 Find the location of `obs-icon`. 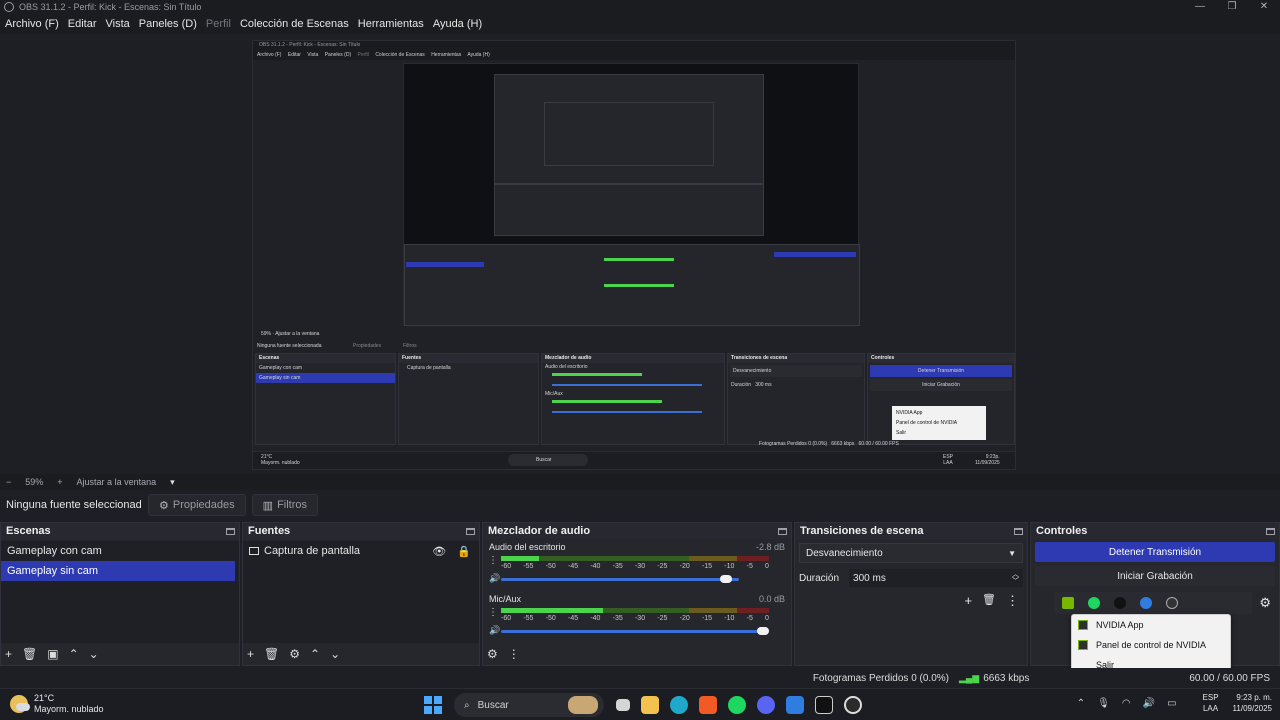

obs-icon is located at coordinates (853, 705).